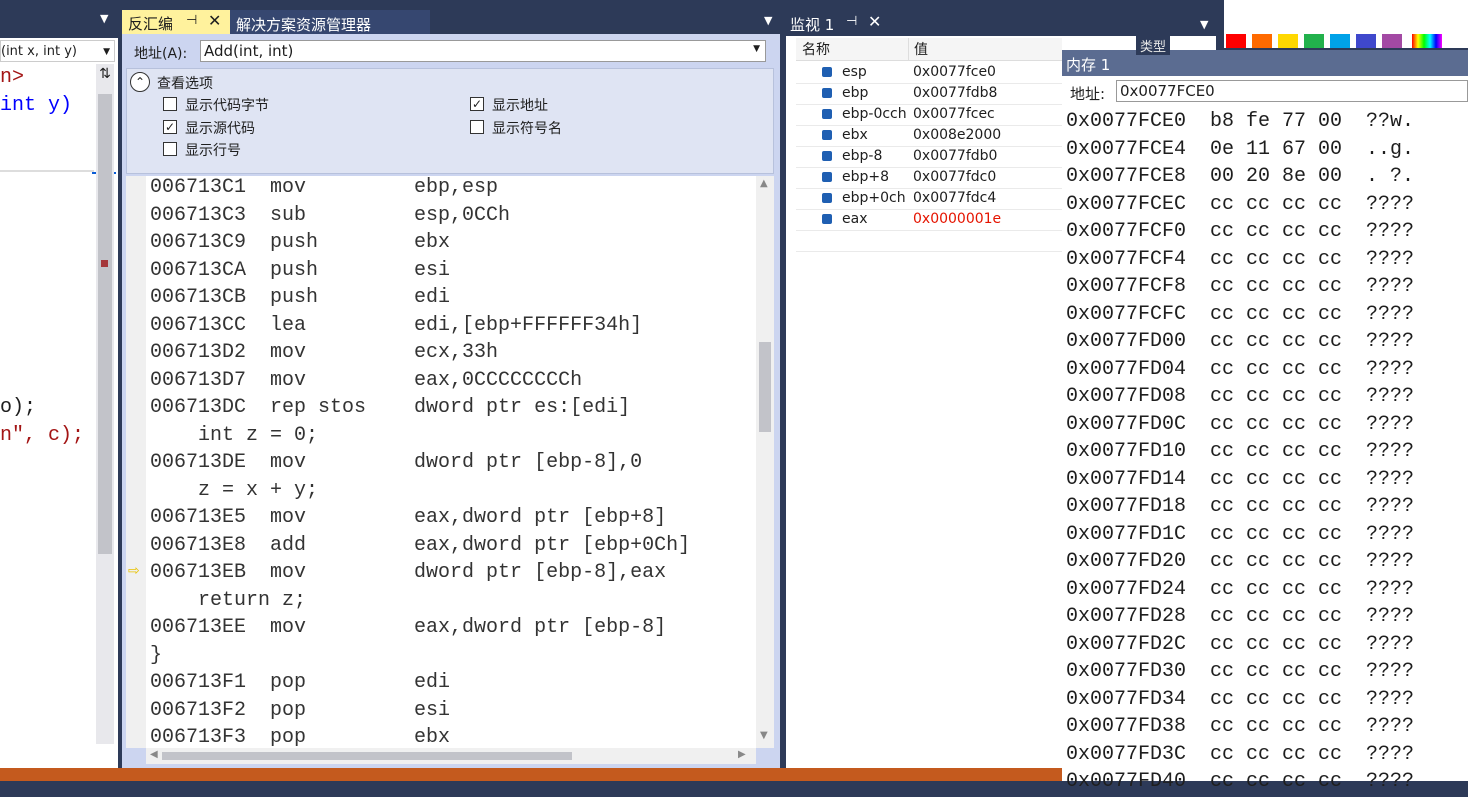  I want to click on watch-empty-row, so click(929, 241).